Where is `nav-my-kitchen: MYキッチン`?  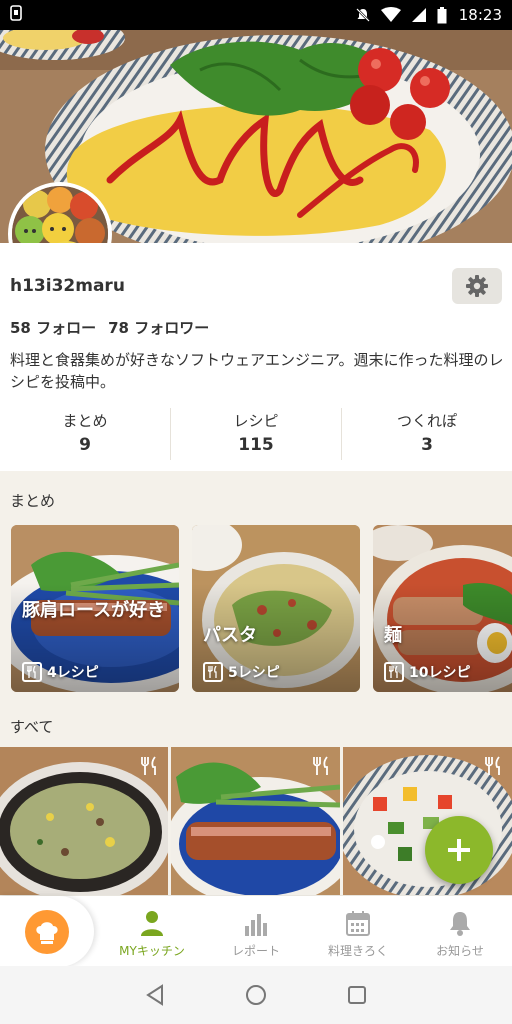 nav-my-kitchen: MYキッチン is located at coordinates (152, 933).